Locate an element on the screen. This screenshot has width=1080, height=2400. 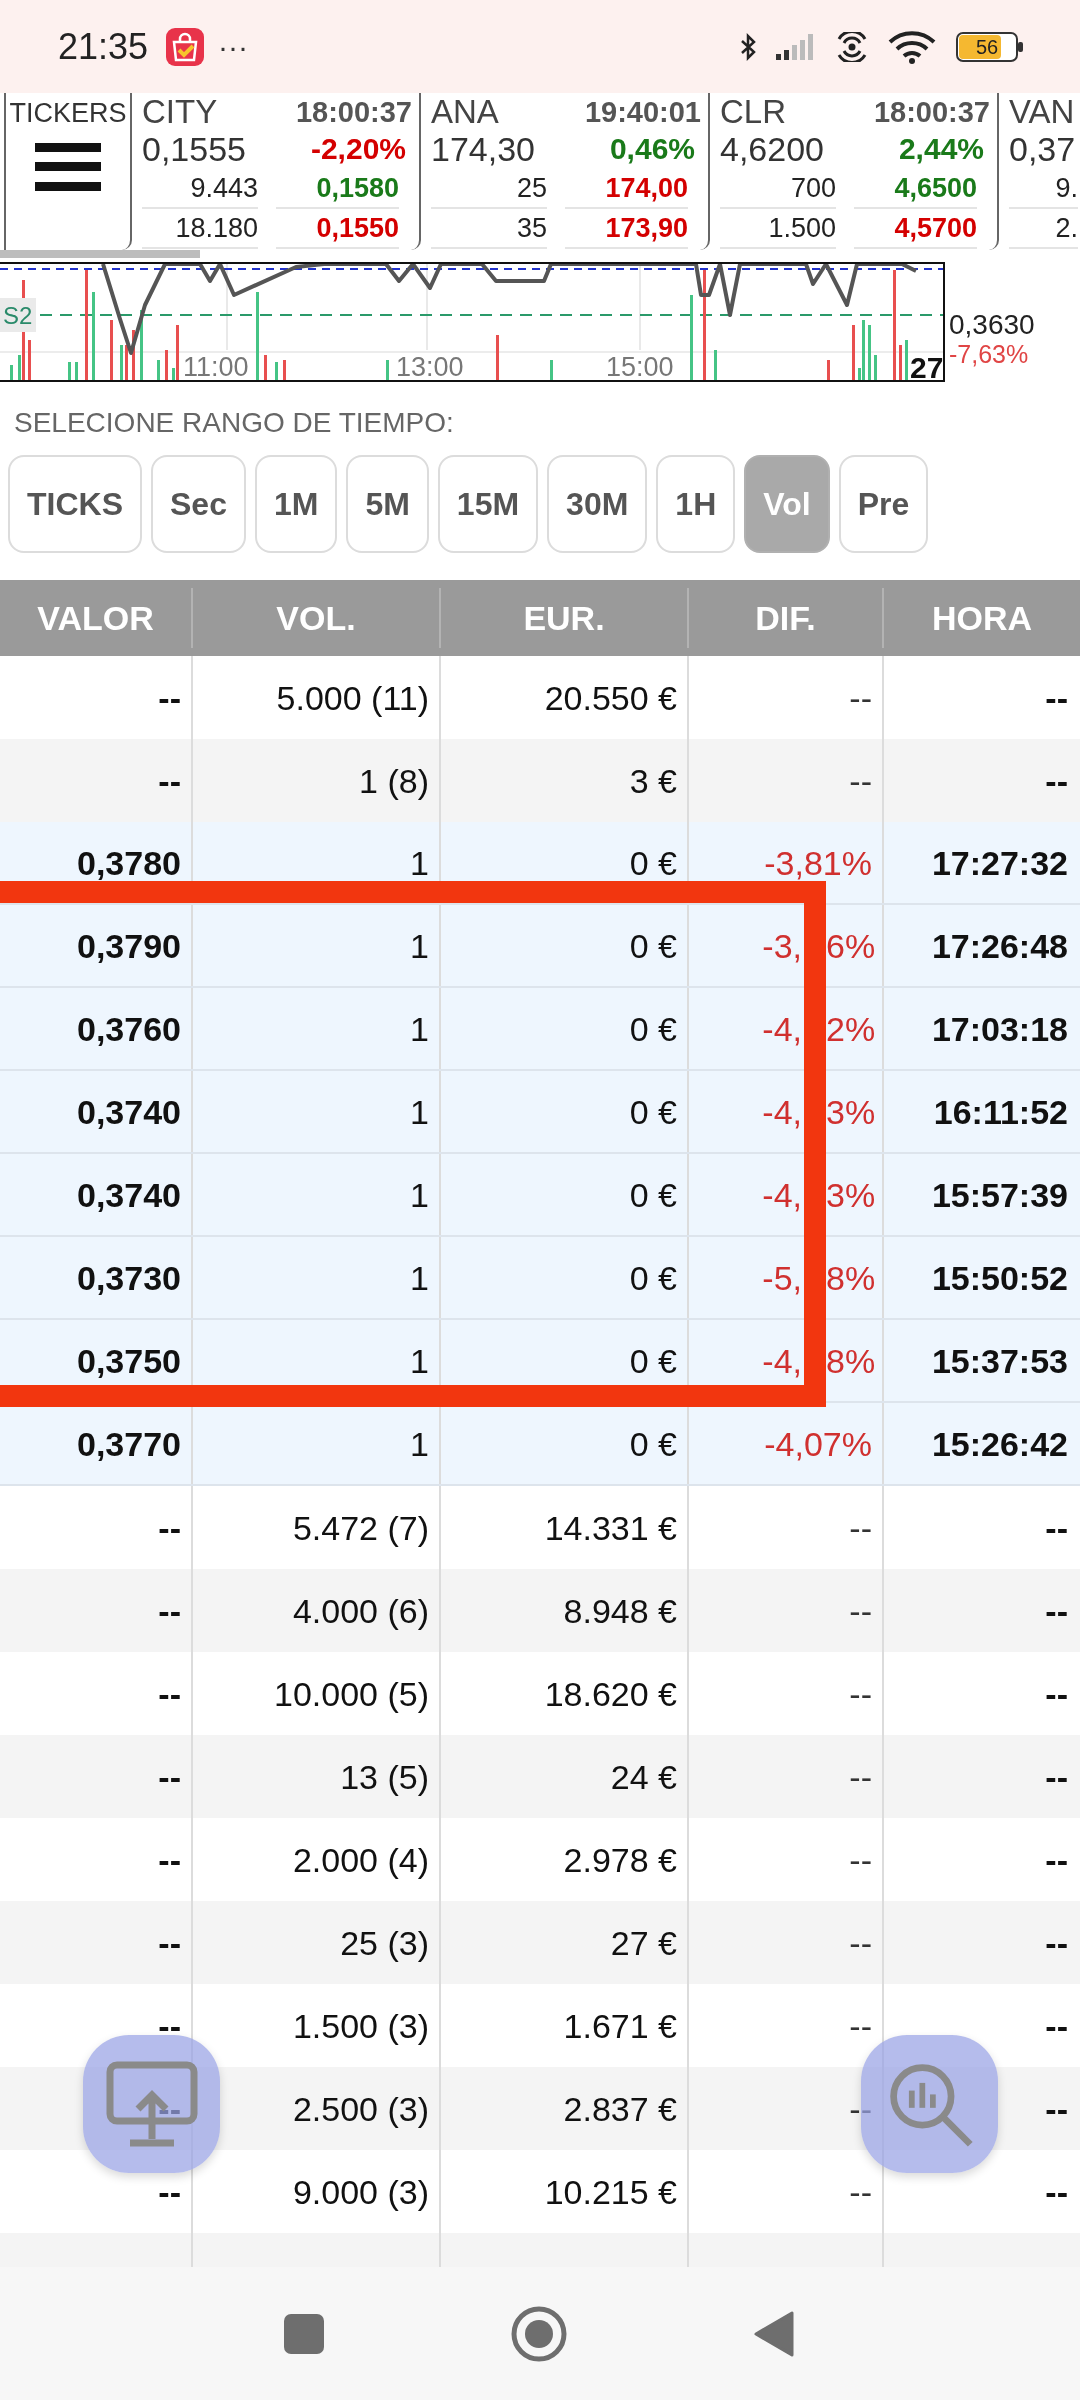
bluetooth-icon is located at coordinates (748, 46).